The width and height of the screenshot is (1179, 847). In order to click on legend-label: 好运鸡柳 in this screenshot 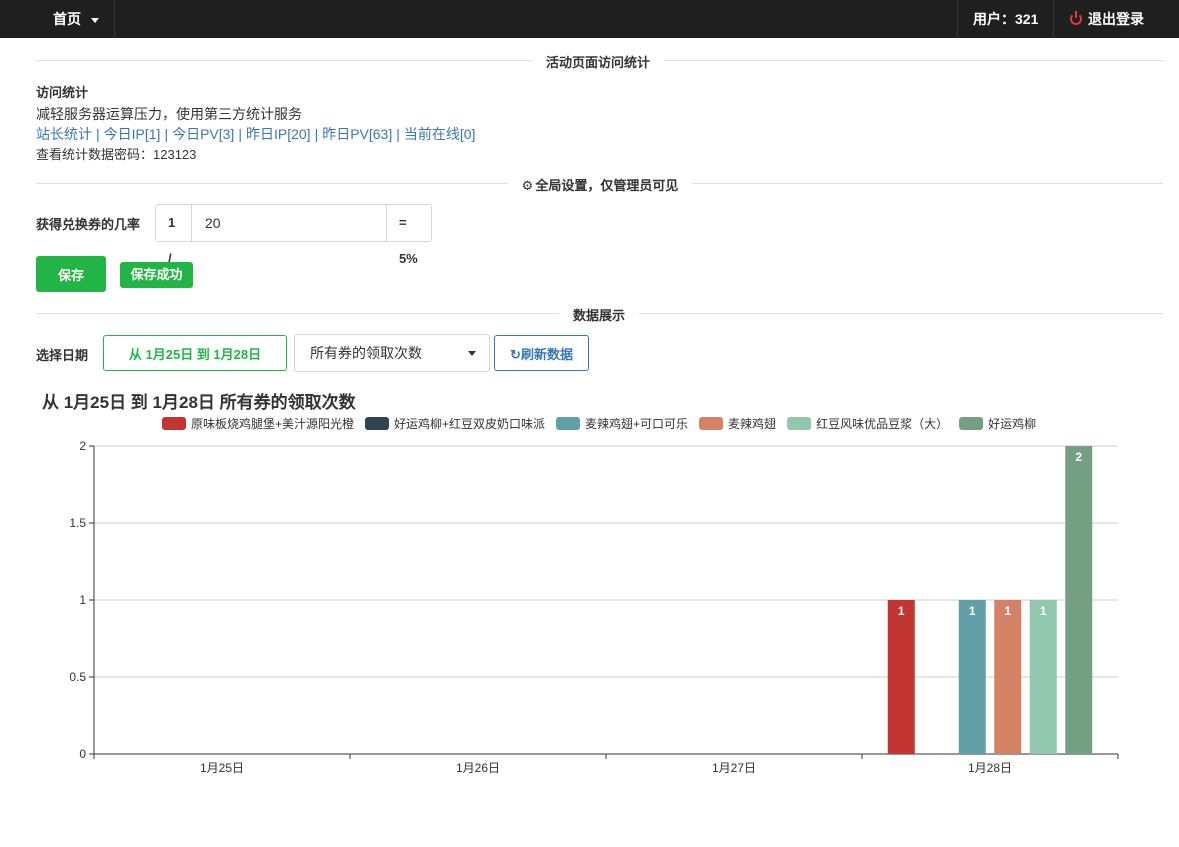, I will do `click(1012, 423)`.